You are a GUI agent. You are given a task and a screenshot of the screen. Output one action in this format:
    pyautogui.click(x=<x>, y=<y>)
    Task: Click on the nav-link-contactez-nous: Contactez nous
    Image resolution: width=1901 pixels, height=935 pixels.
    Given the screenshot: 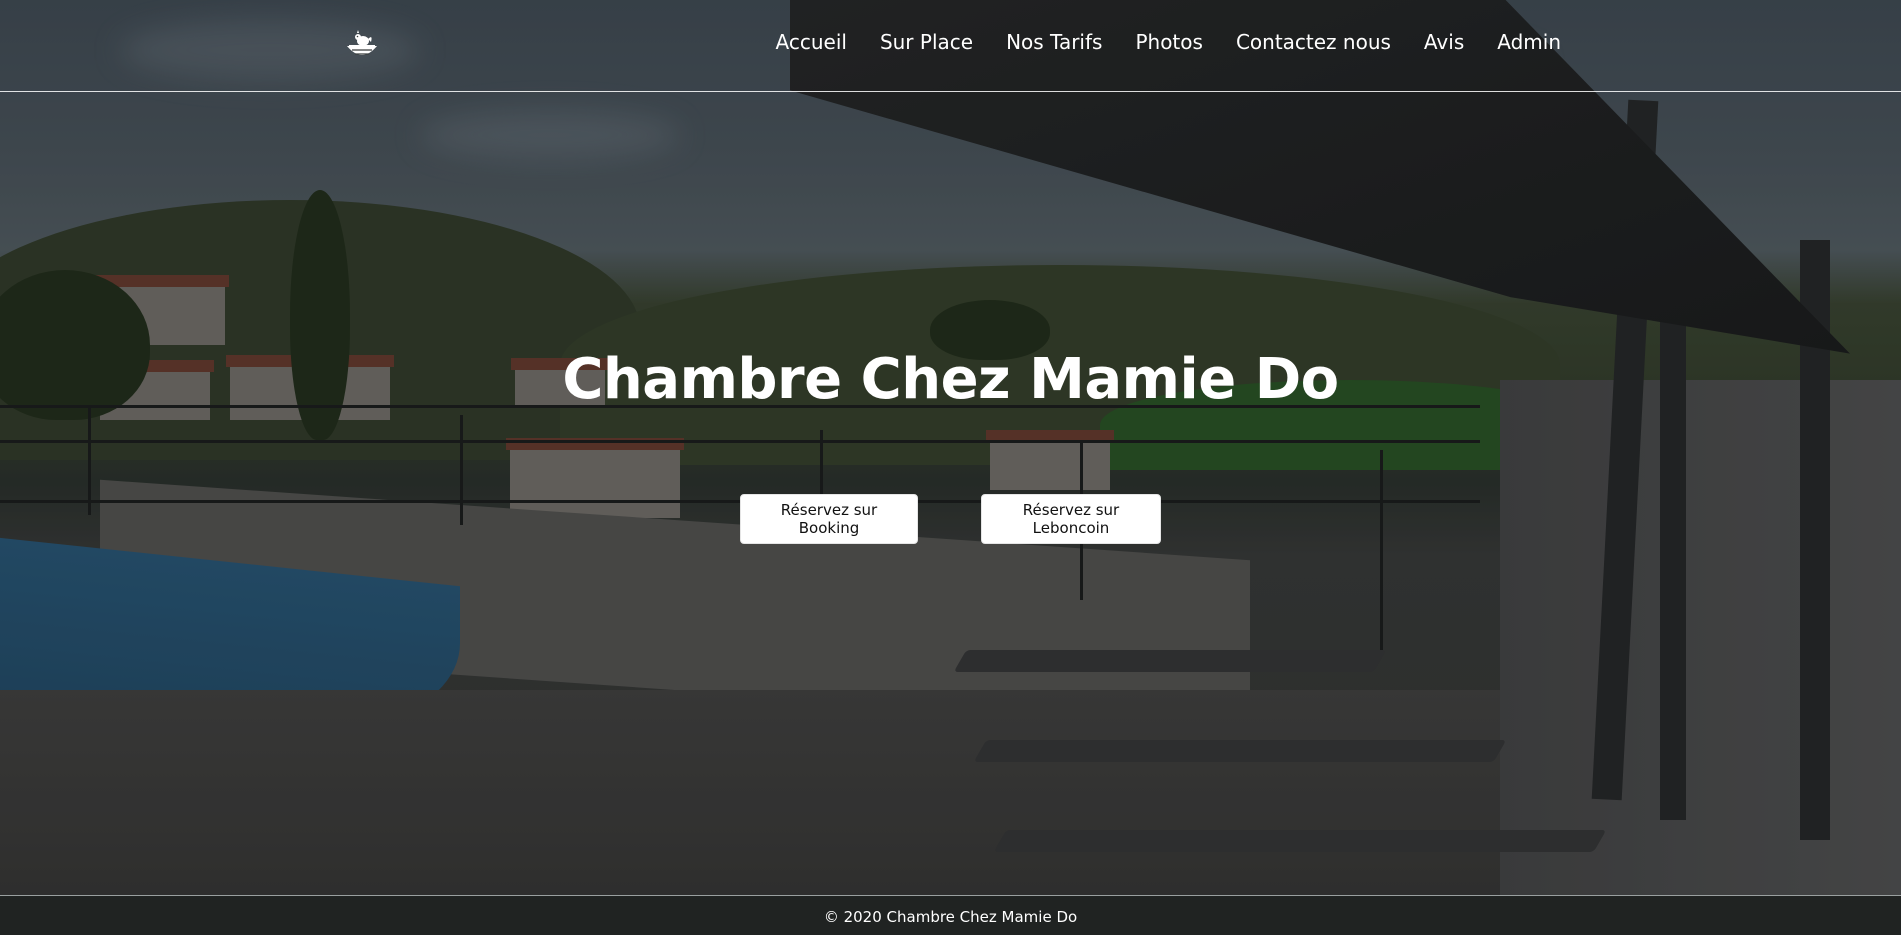 What is the action you would take?
    pyautogui.click(x=1313, y=42)
    